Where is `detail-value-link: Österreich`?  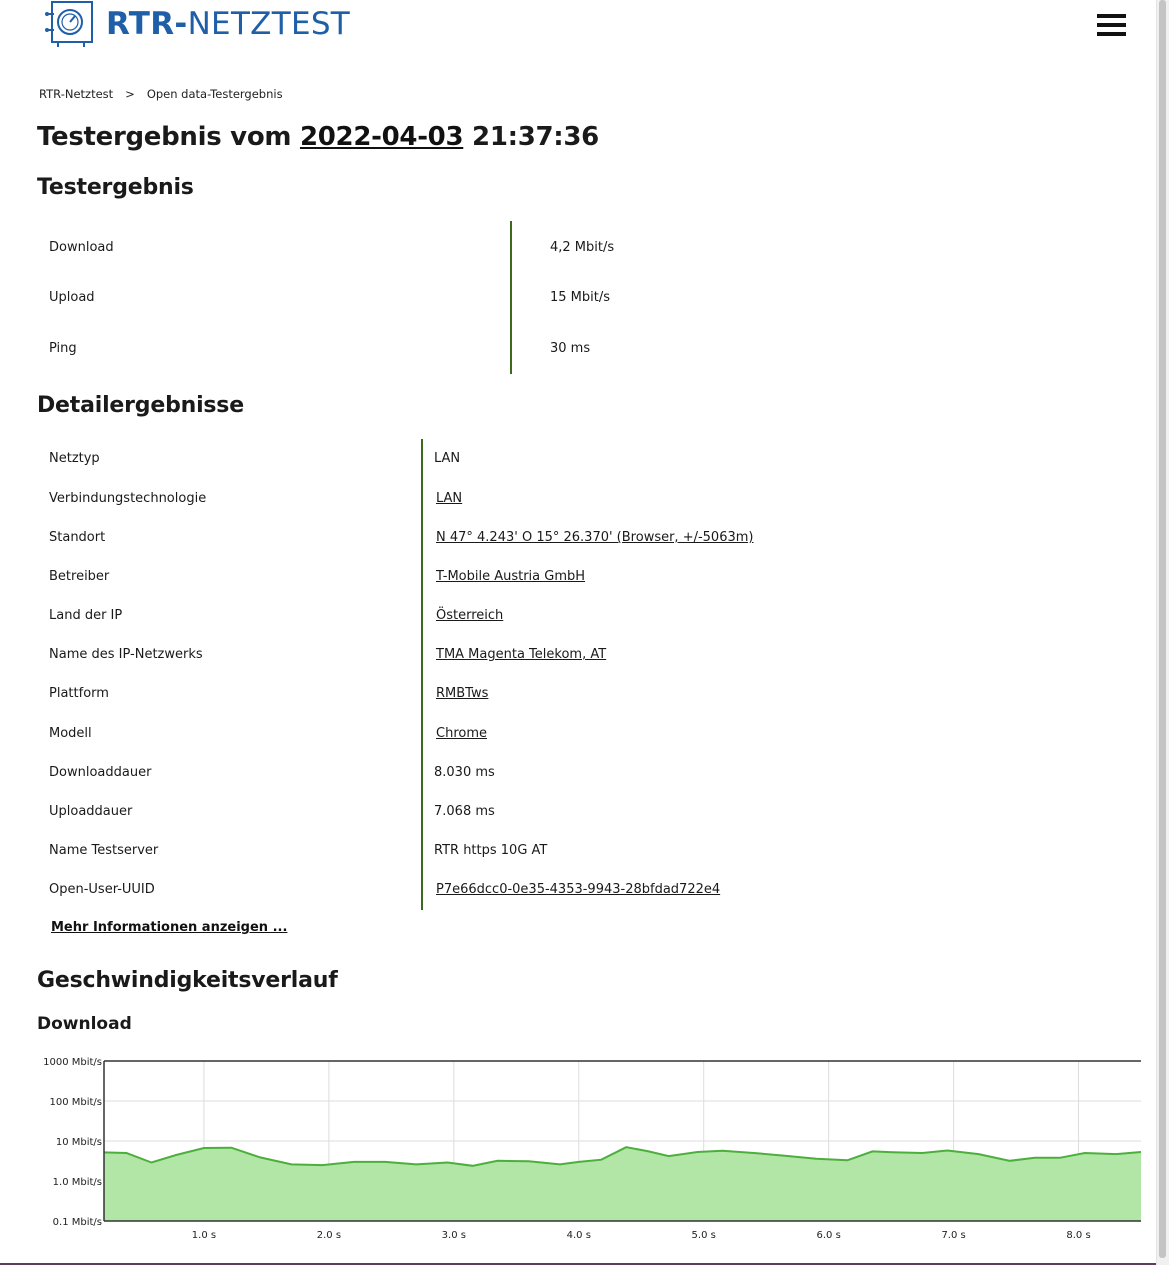
detail-value-link: Österreich is located at coordinates (469, 615).